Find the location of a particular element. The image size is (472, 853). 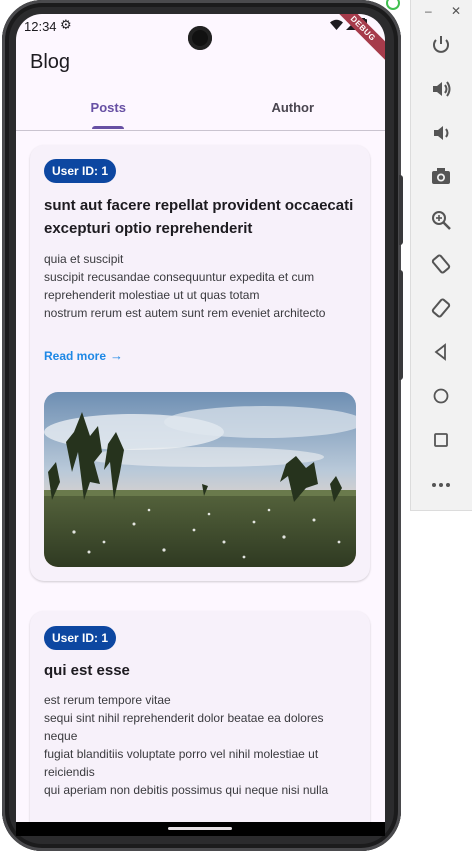

post-title: qui est esse is located at coordinates (87, 670).